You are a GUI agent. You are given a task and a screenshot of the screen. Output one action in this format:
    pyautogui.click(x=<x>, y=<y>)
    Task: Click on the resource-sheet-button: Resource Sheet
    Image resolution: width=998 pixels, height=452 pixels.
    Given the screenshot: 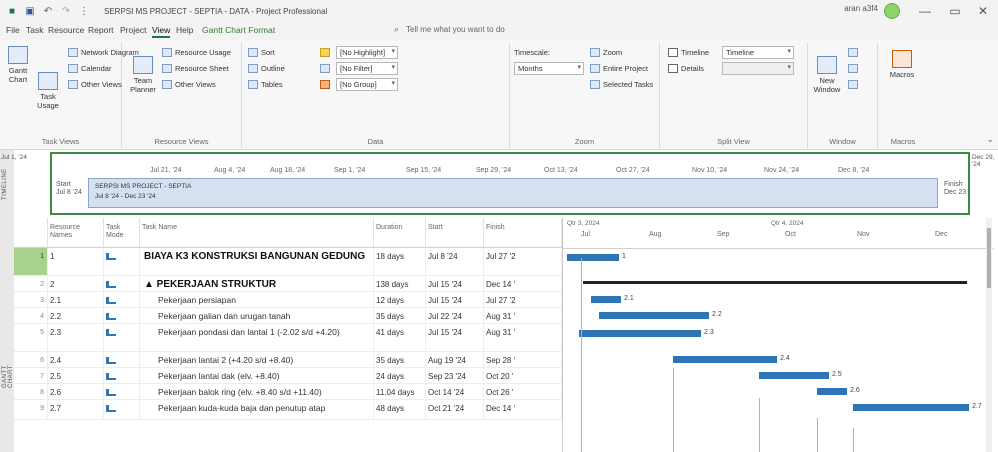 What is the action you would take?
    pyautogui.click(x=195, y=68)
    